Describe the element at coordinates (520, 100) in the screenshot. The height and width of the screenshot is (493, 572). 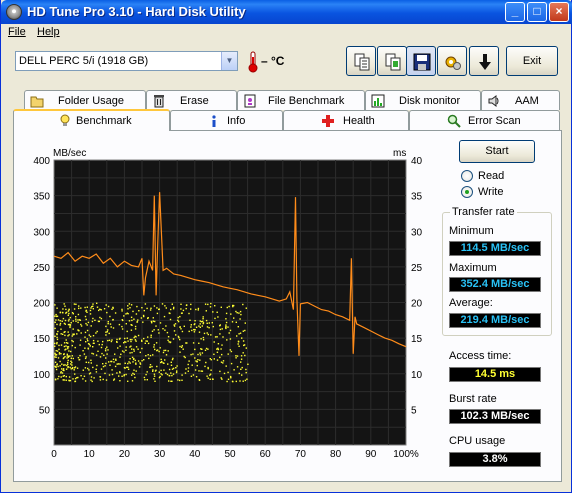
I see `tab-aam: AAM` at that location.